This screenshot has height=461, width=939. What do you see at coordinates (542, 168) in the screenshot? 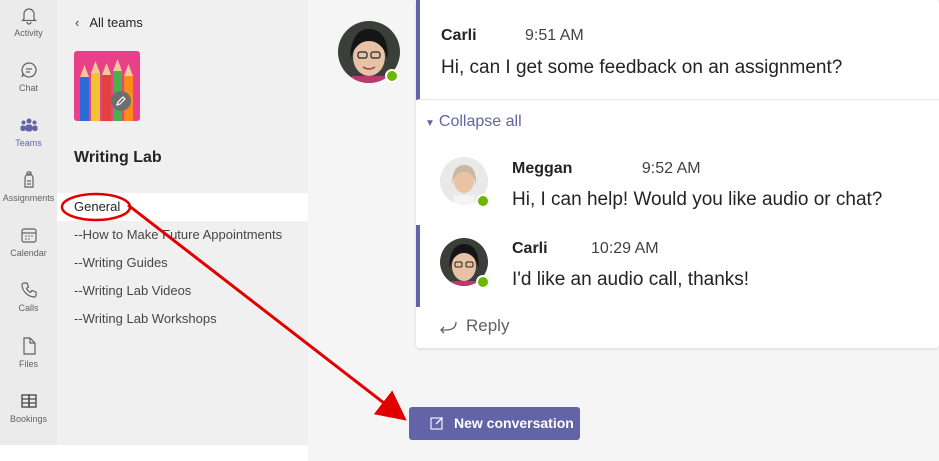
I see `message-author: Meggan` at bounding box center [542, 168].